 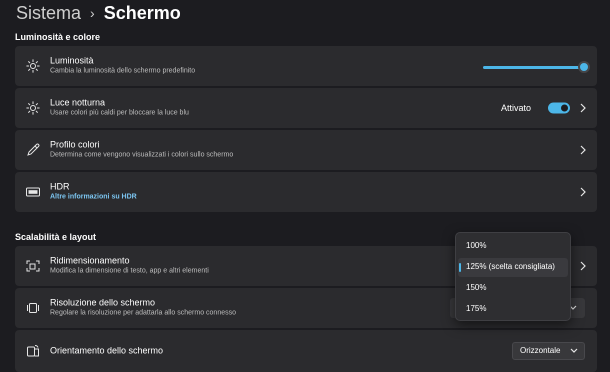 I want to click on resolution-title: Risoluzione dello schermo, so click(x=103, y=302).